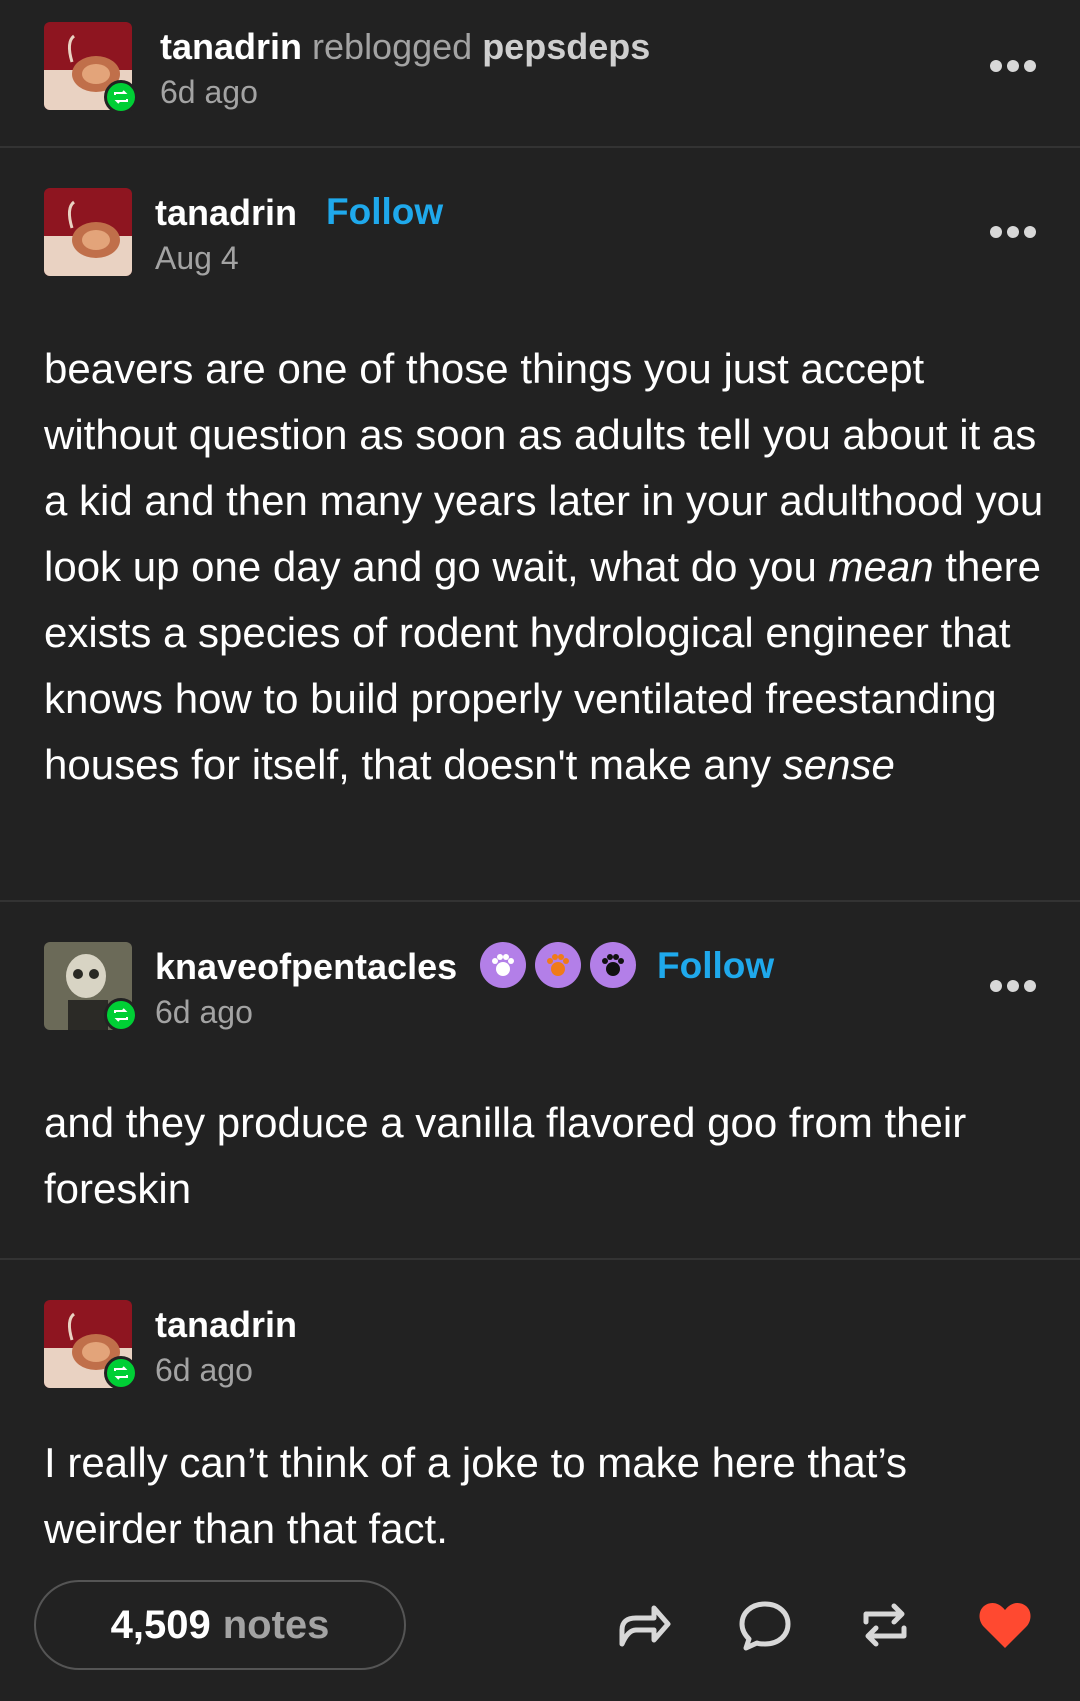  I want to click on paw-badge-orange-icon, so click(558, 965).